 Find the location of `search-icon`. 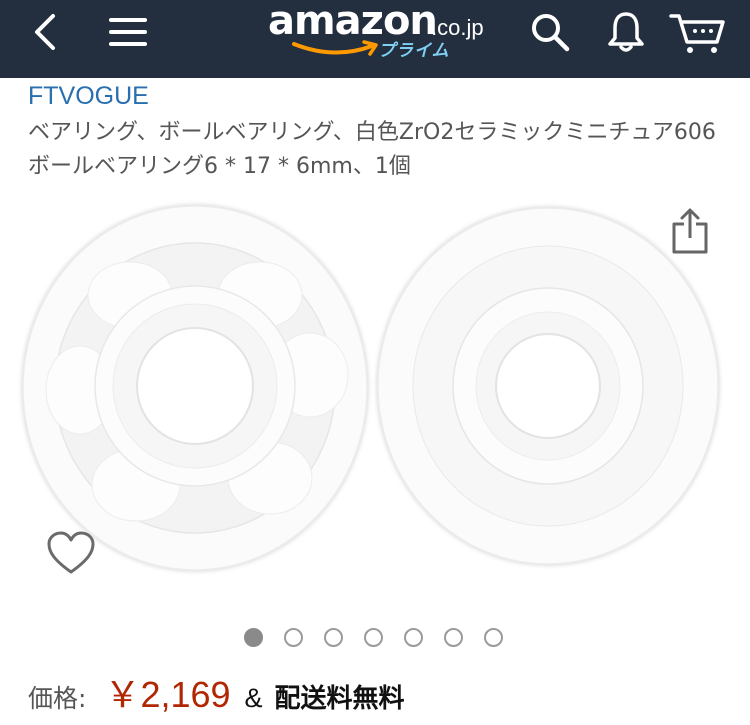

search-icon is located at coordinates (551, 33).